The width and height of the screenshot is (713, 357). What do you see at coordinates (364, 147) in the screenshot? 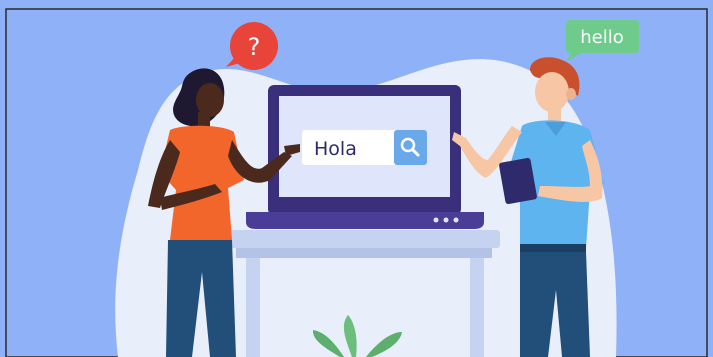
I see `search-box: Hola` at bounding box center [364, 147].